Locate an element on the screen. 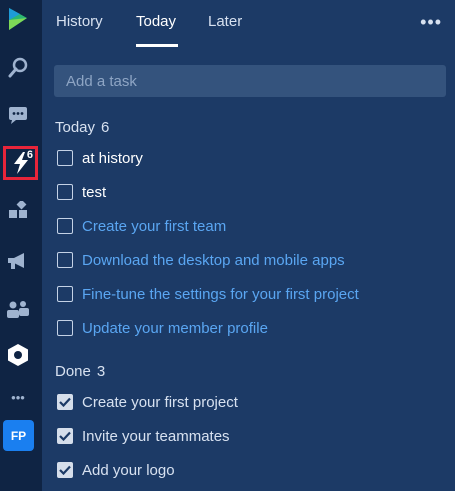  today-count: 6 is located at coordinates (105, 127).